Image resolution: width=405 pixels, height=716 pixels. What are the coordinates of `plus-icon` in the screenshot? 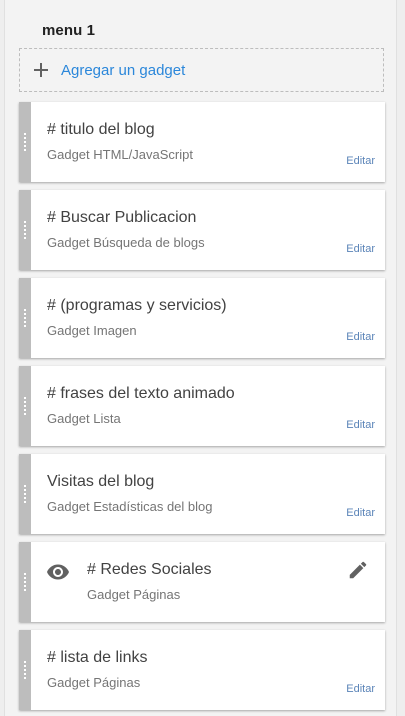 It's located at (41, 70).